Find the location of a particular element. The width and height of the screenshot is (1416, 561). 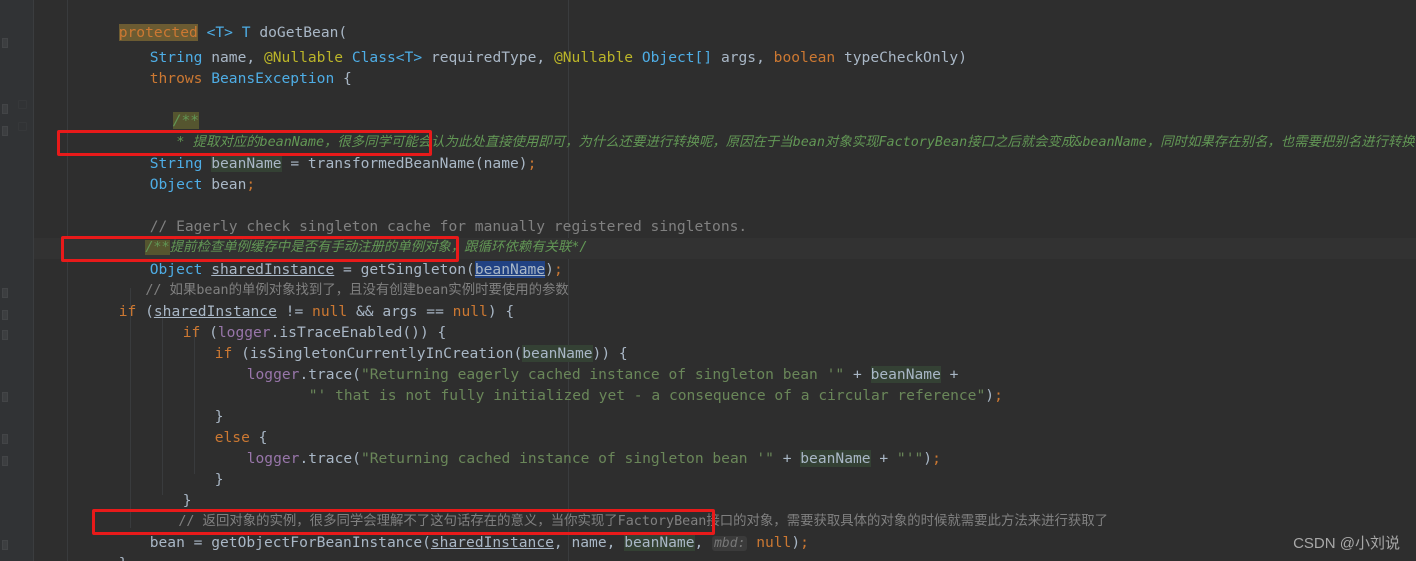

token-method-trace: .trace( is located at coordinates (330, 458).